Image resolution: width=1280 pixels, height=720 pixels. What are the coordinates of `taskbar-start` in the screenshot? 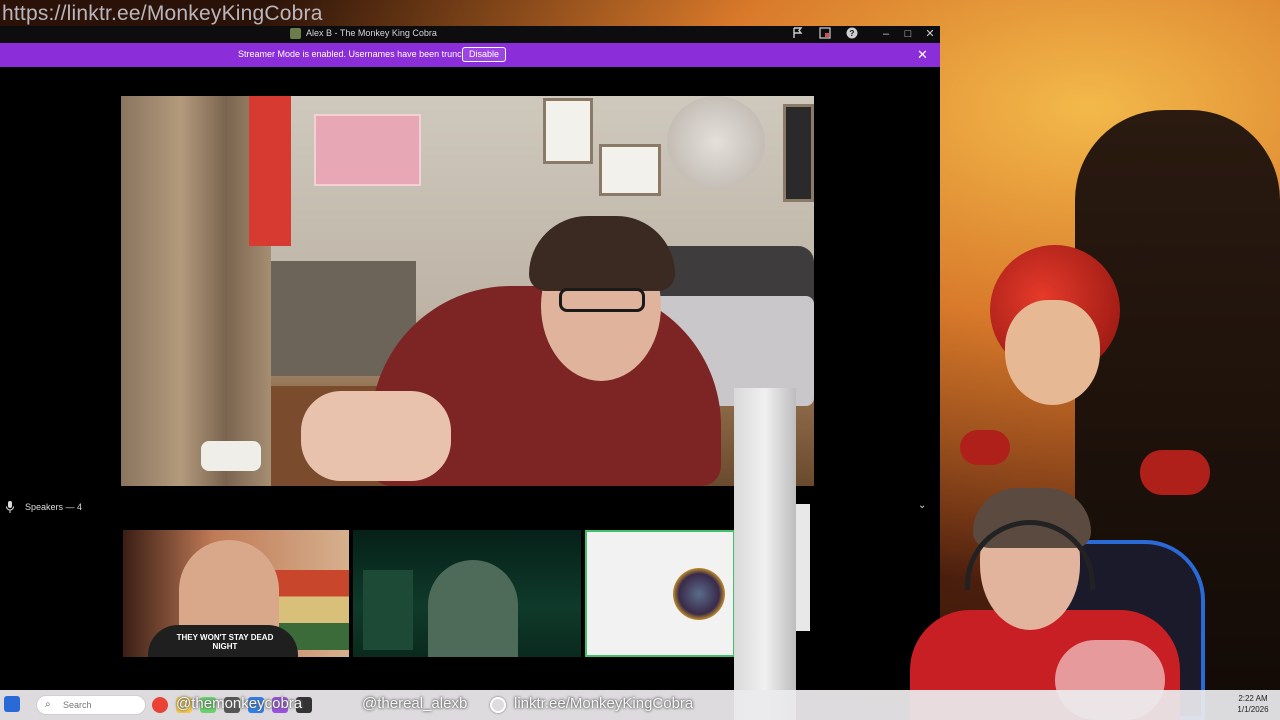 It's located at (12, 704).